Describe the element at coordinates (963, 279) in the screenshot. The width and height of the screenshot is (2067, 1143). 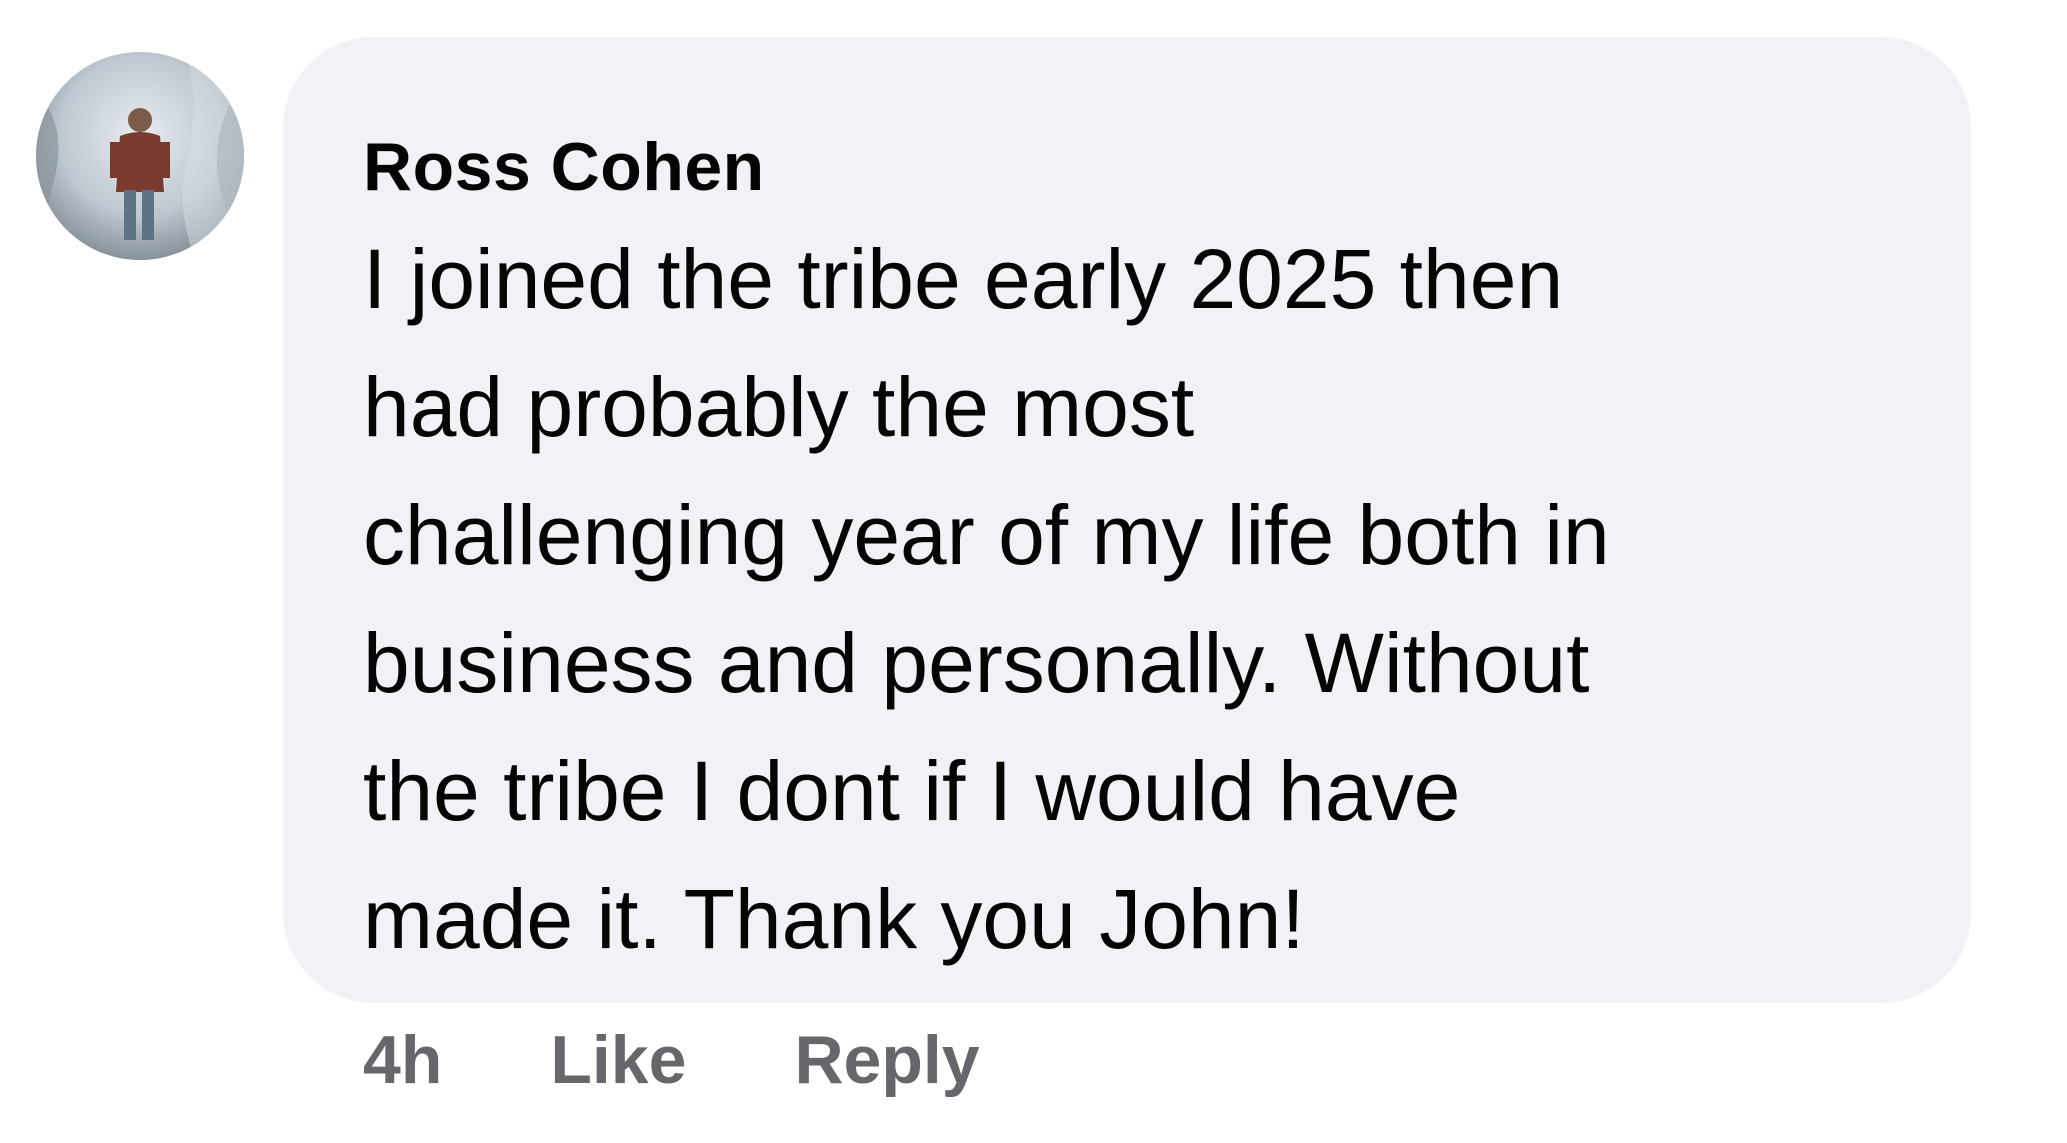
I see `comment-text-line: I joined the tribe early 2025 then` at that location.